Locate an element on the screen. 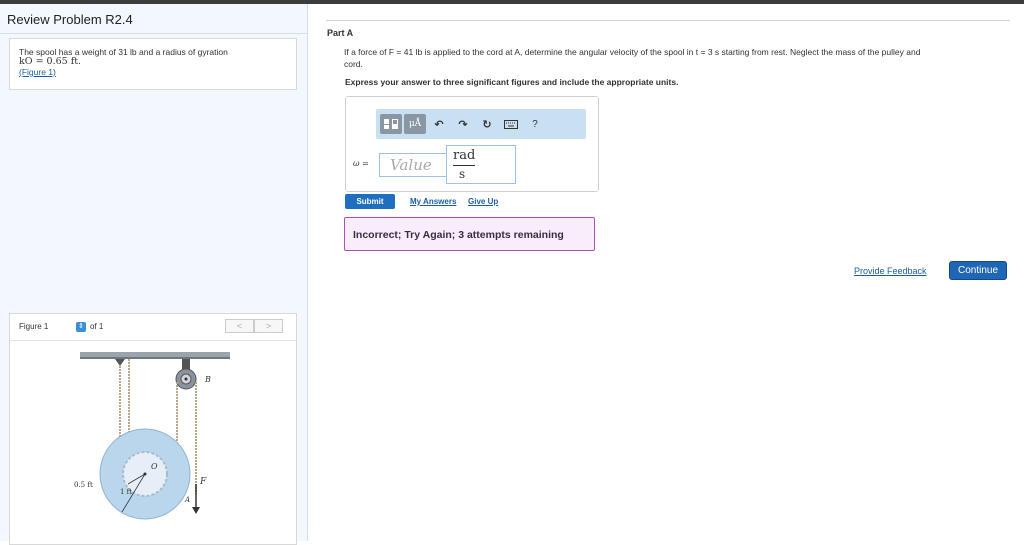 The height and width of the screenshot is (545, 1024). problem-title: Review Problem R2.4 is located at coordinates (70, 19).